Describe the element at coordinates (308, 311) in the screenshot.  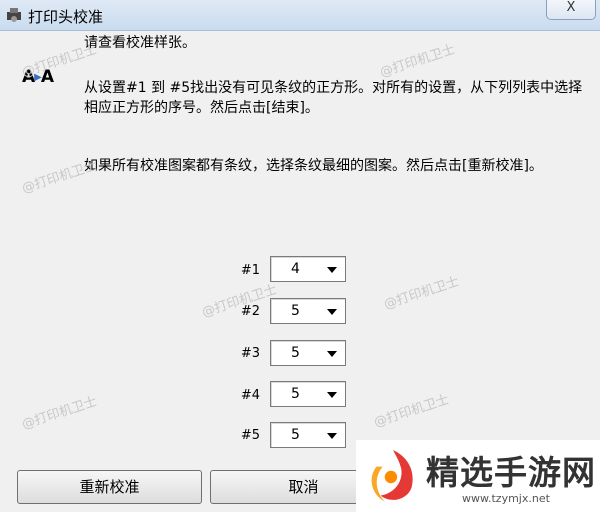
I see `setting-2-select: 5` at that location.